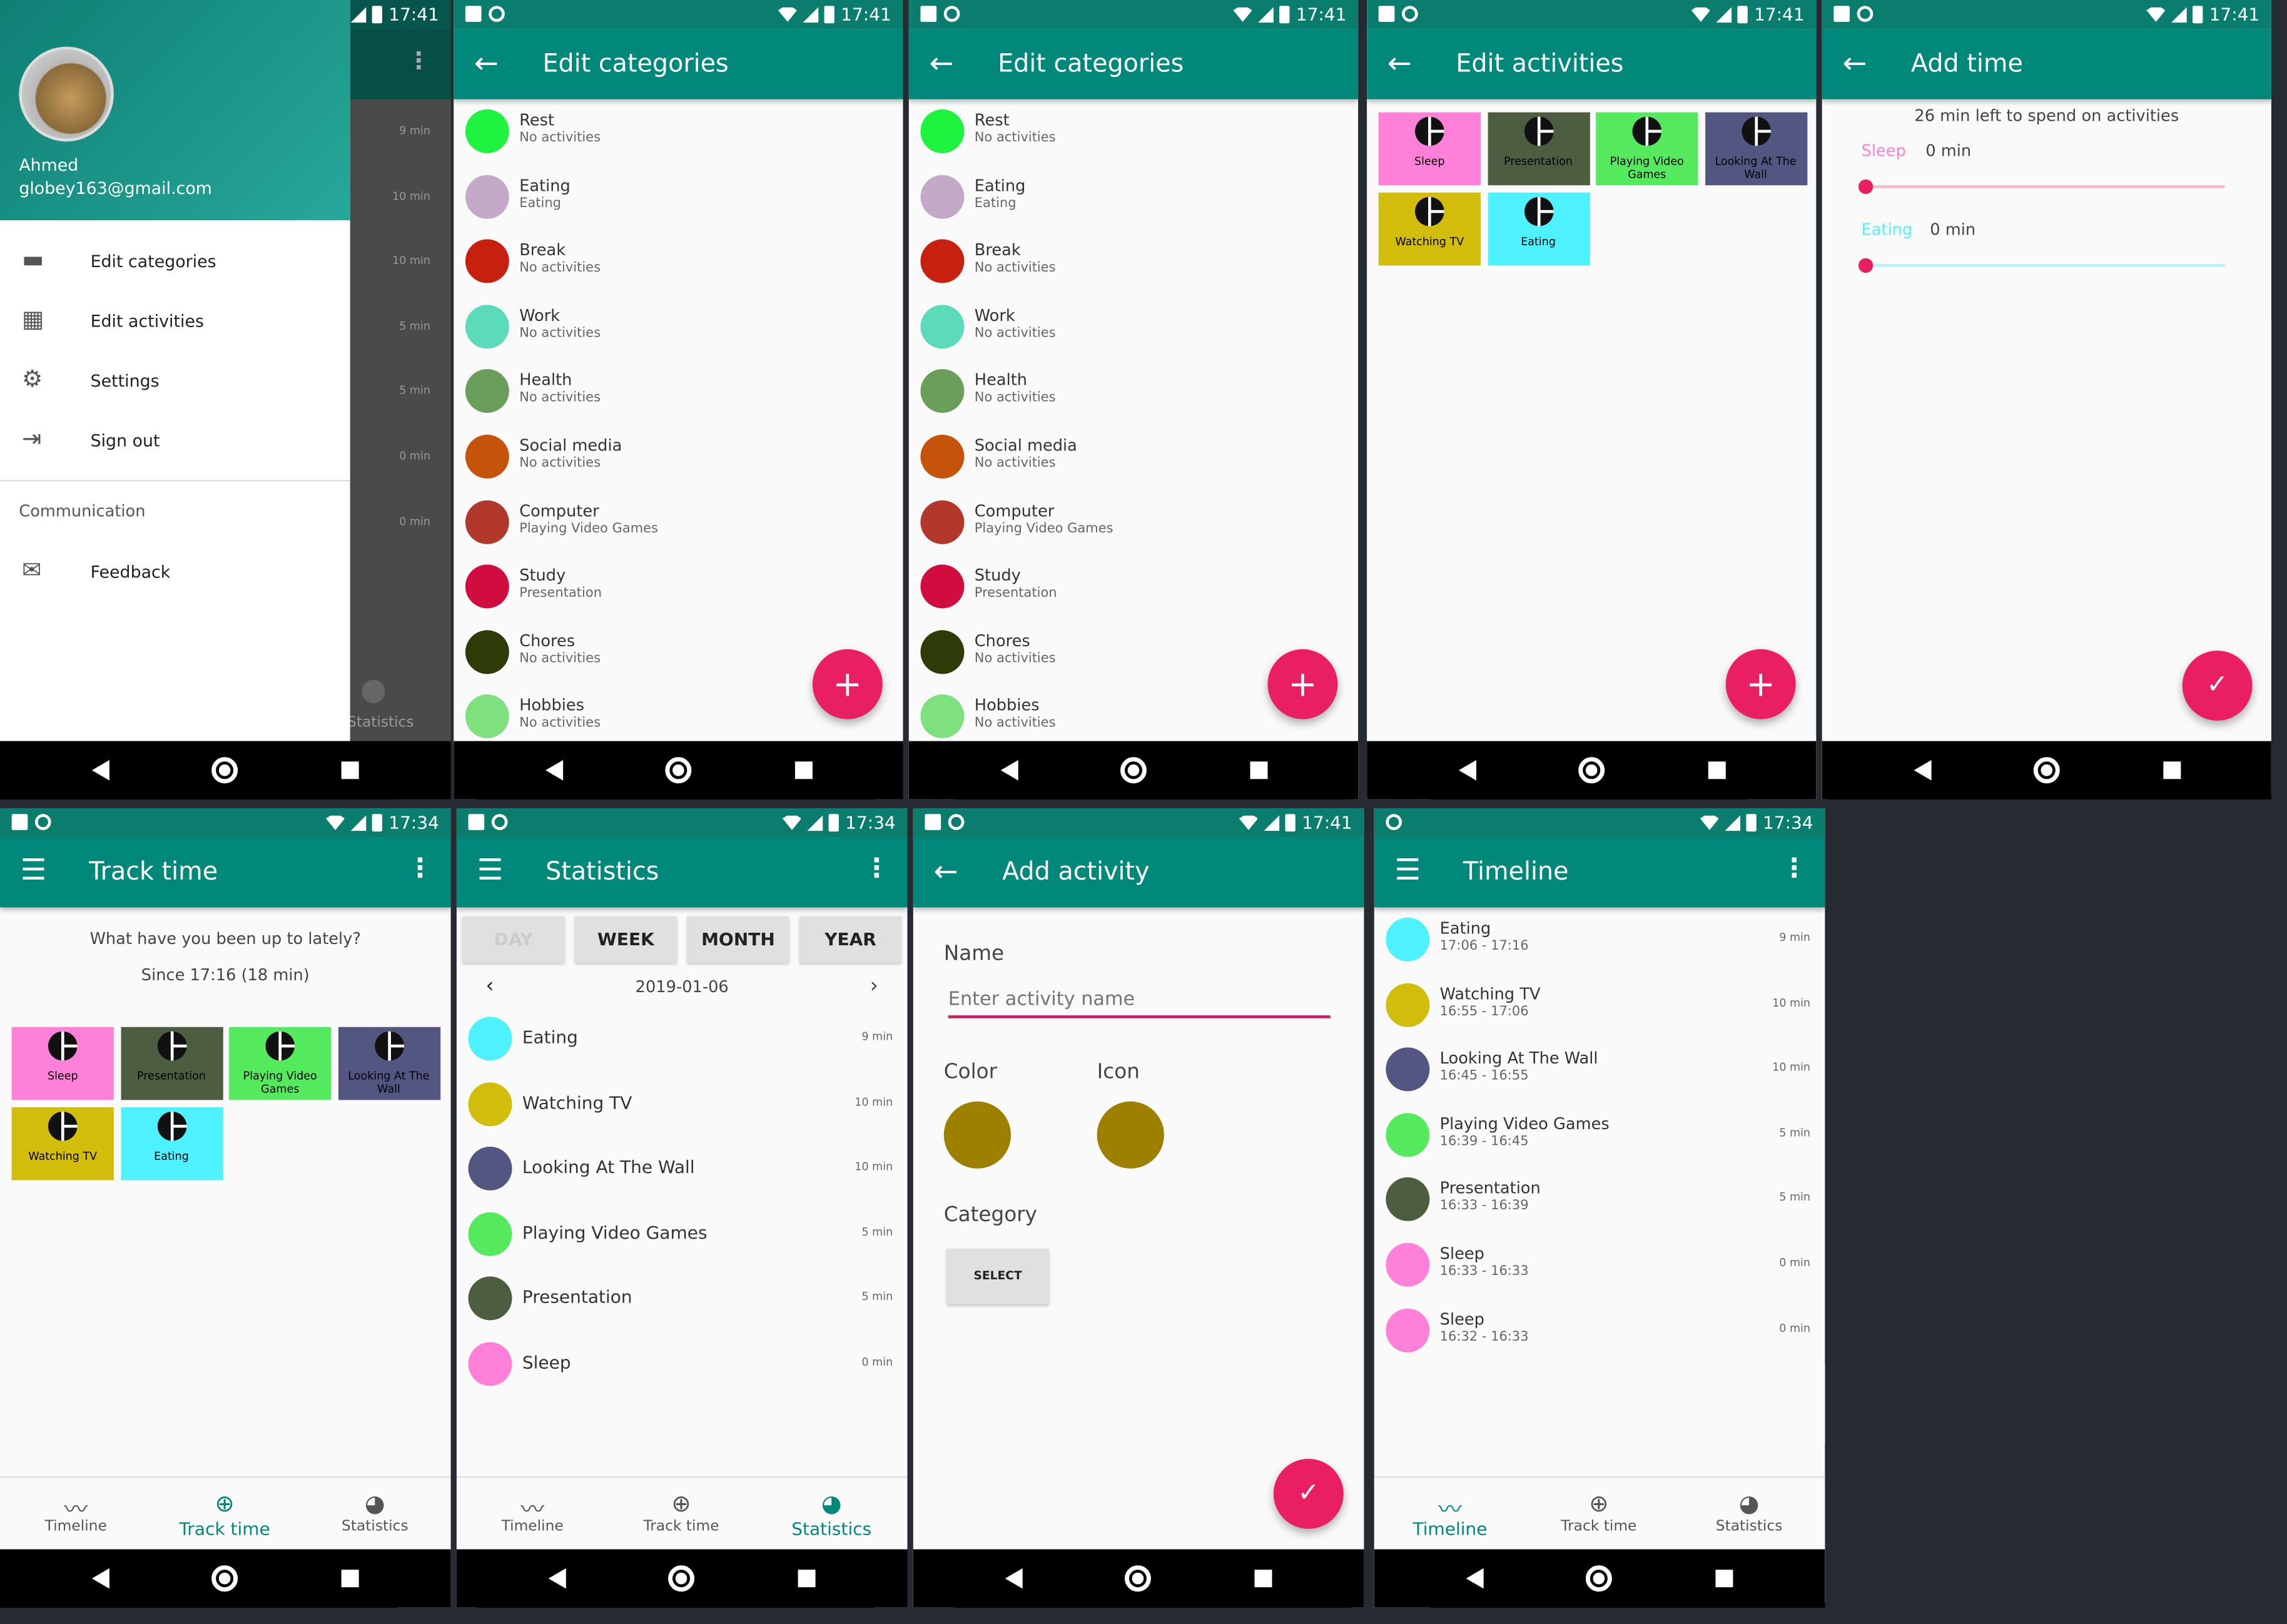  I want to click on timeline-row: Sleep 16:32 - 16:33 0 min, so click(1599, 1330).